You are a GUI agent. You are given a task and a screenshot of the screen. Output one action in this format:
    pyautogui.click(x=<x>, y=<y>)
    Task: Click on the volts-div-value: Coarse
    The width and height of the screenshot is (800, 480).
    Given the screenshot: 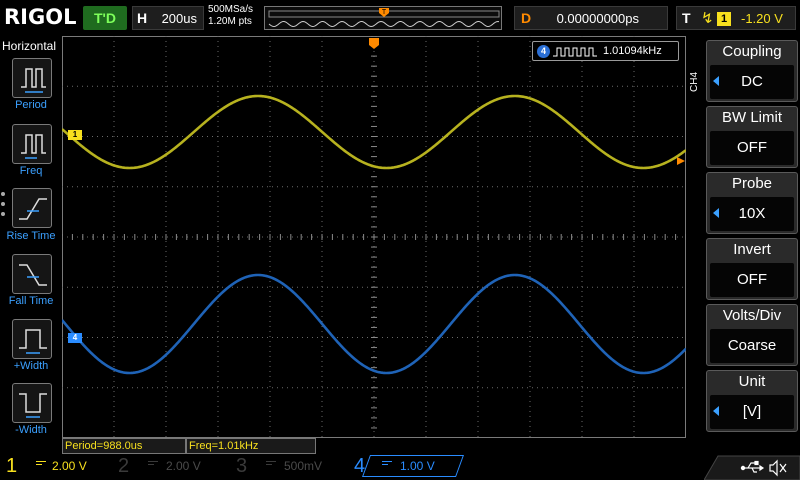 What is the action you would take?
    pyautogui.click(x=752, y=345)
    